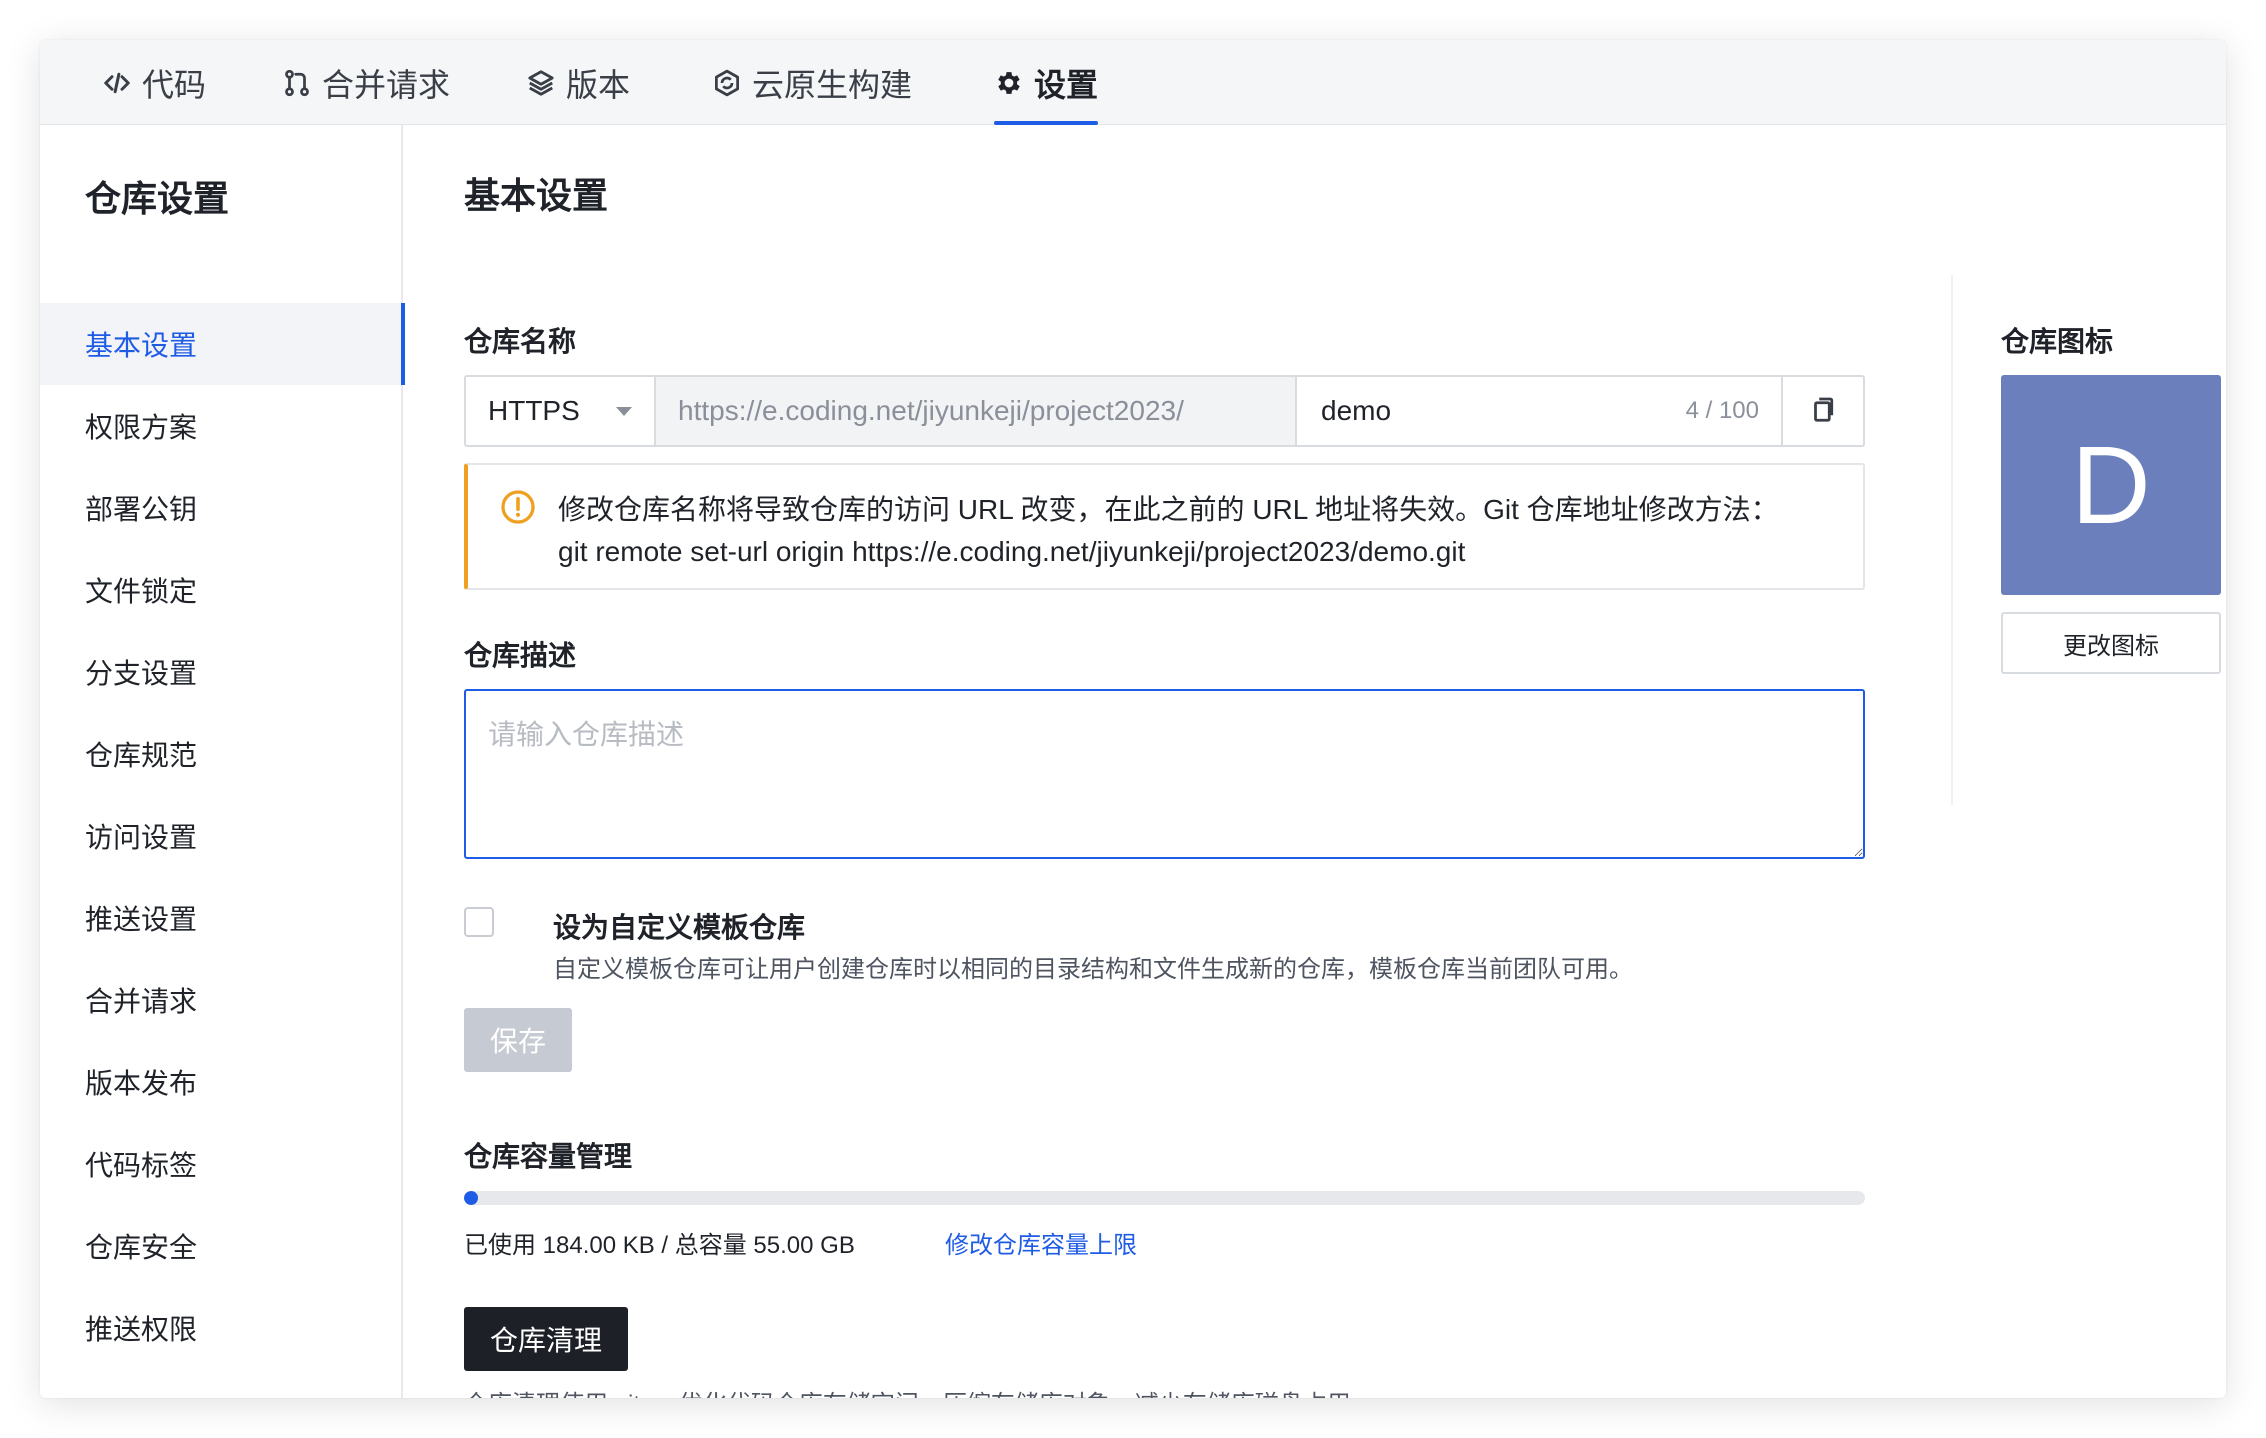 The height and width of the screenshot is (1438, 2266). Describe the element at coordinates (221, 1082) in the screenshot. I see `sidebar-item-releases: 版本发布` at that location.